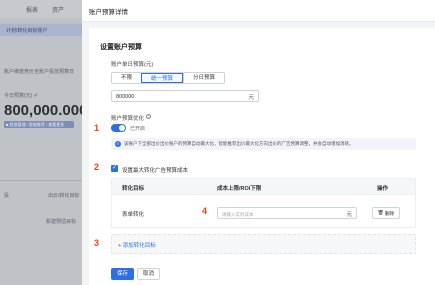 Image resolution: width=435 pixels, height=285 pixels. Describe the element at coordinates (251, 98) in the screenshot. I see `budget-unit: 元` at that location.